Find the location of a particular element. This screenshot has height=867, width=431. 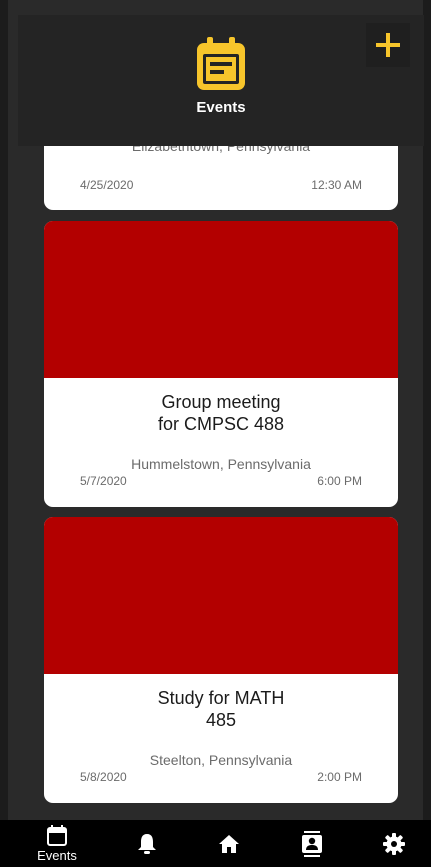

contacts-icon is located at coordinates (312, 843).